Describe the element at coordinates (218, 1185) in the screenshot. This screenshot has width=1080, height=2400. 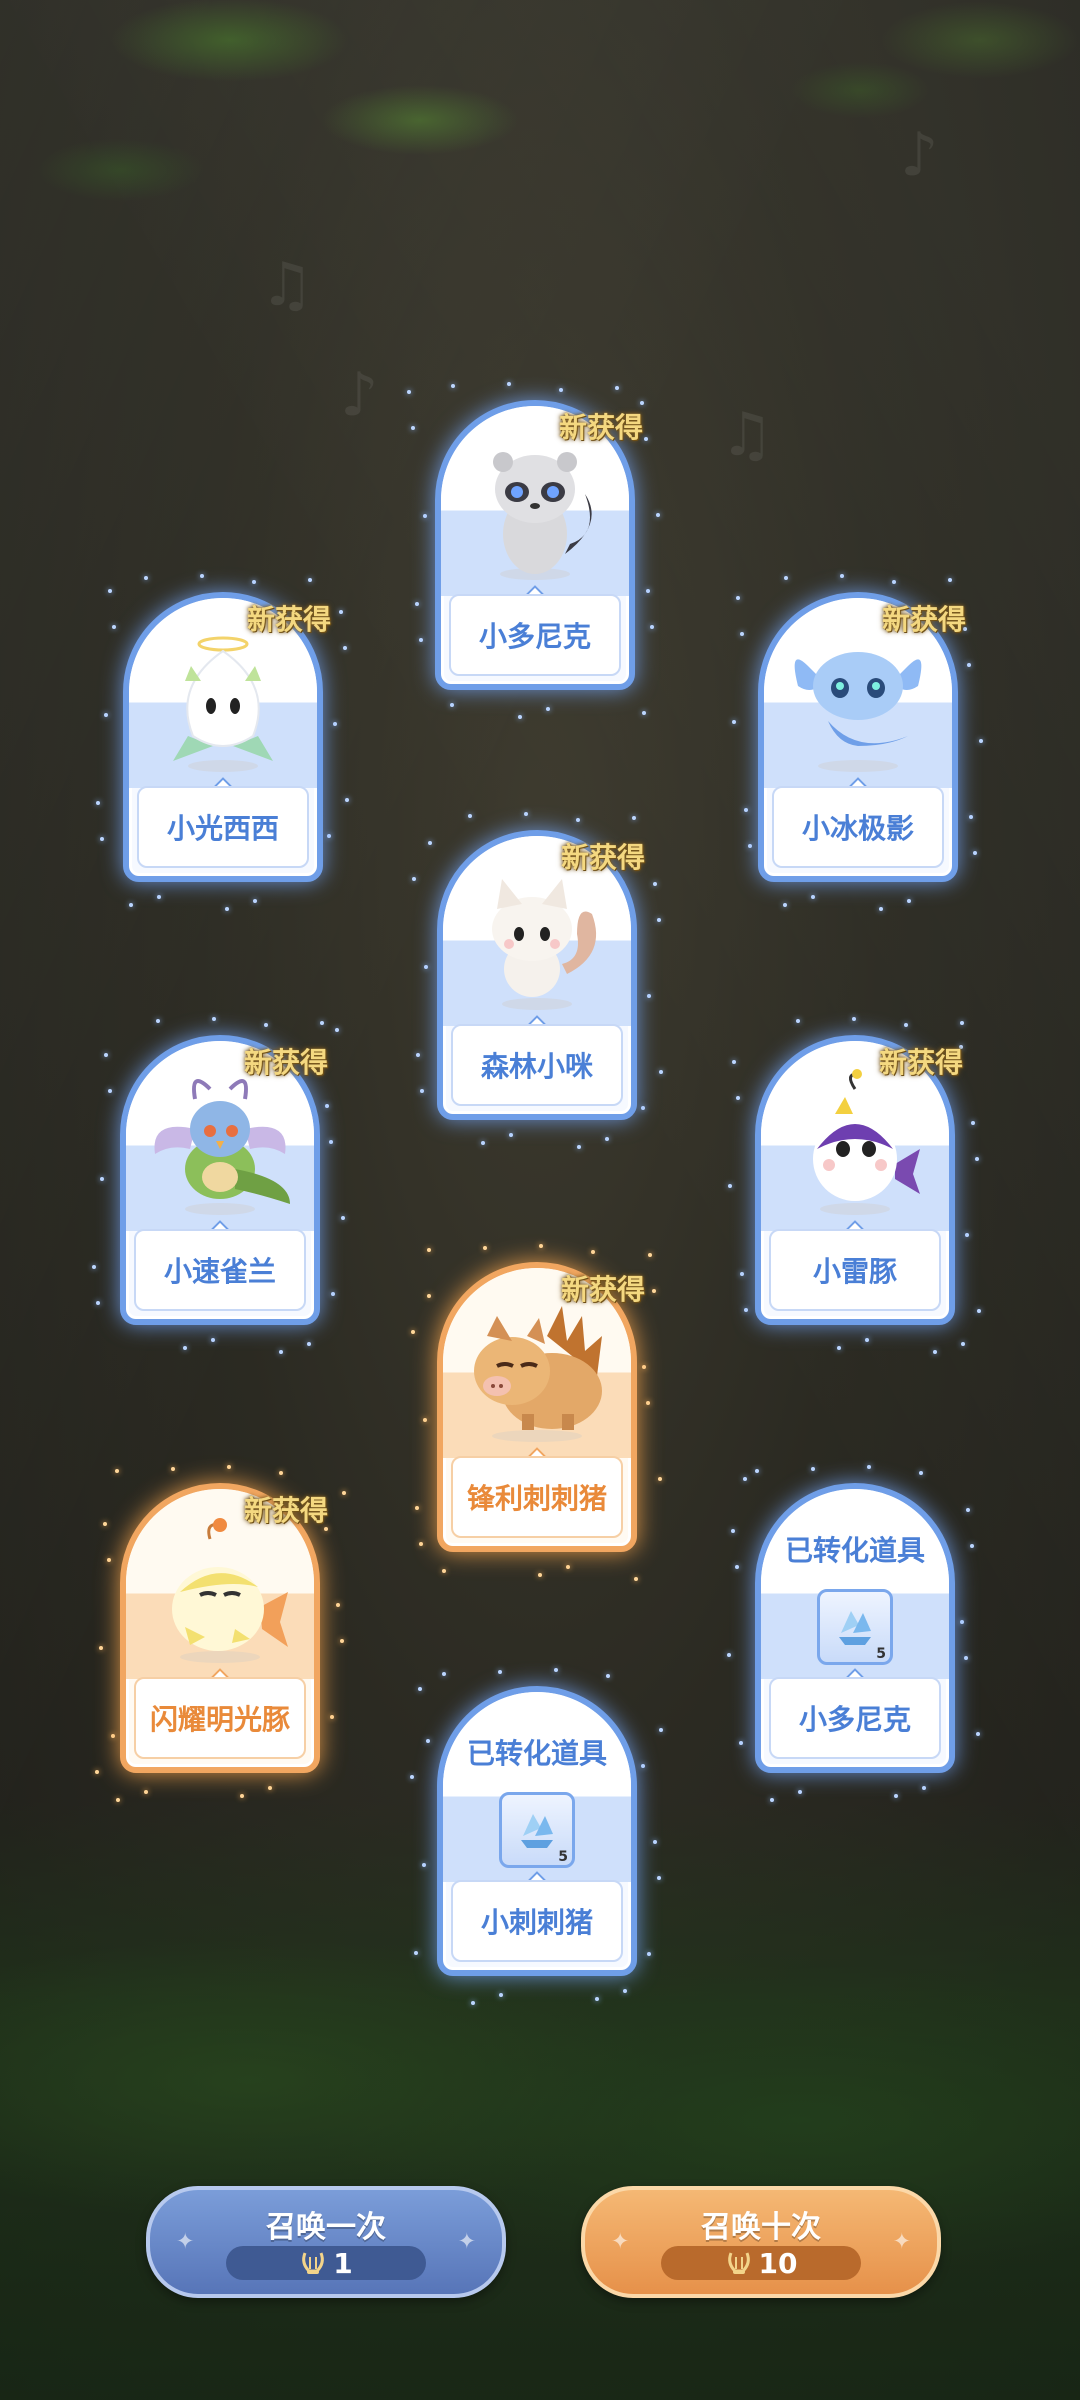
I see `summon-card-c5: 小速雀兰 新获得` at that location.